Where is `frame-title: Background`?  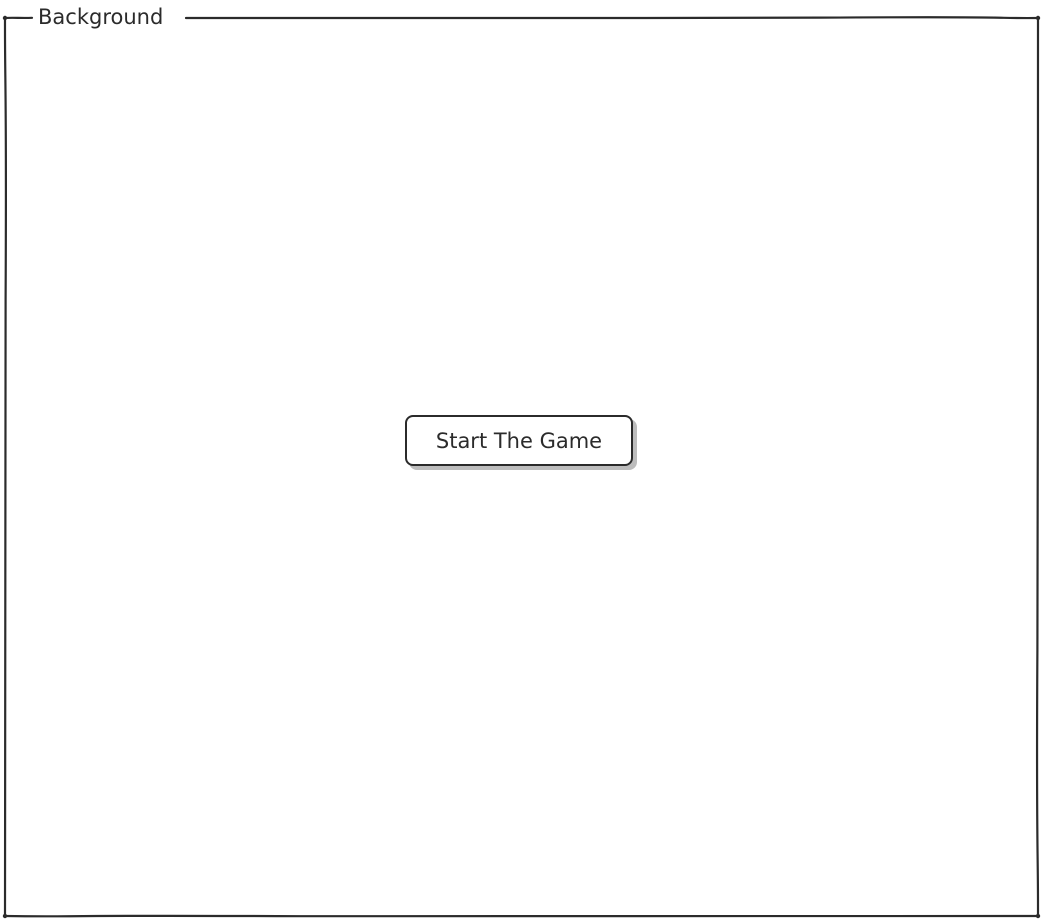
frame-title: Background is located at coordinates (102, 17).